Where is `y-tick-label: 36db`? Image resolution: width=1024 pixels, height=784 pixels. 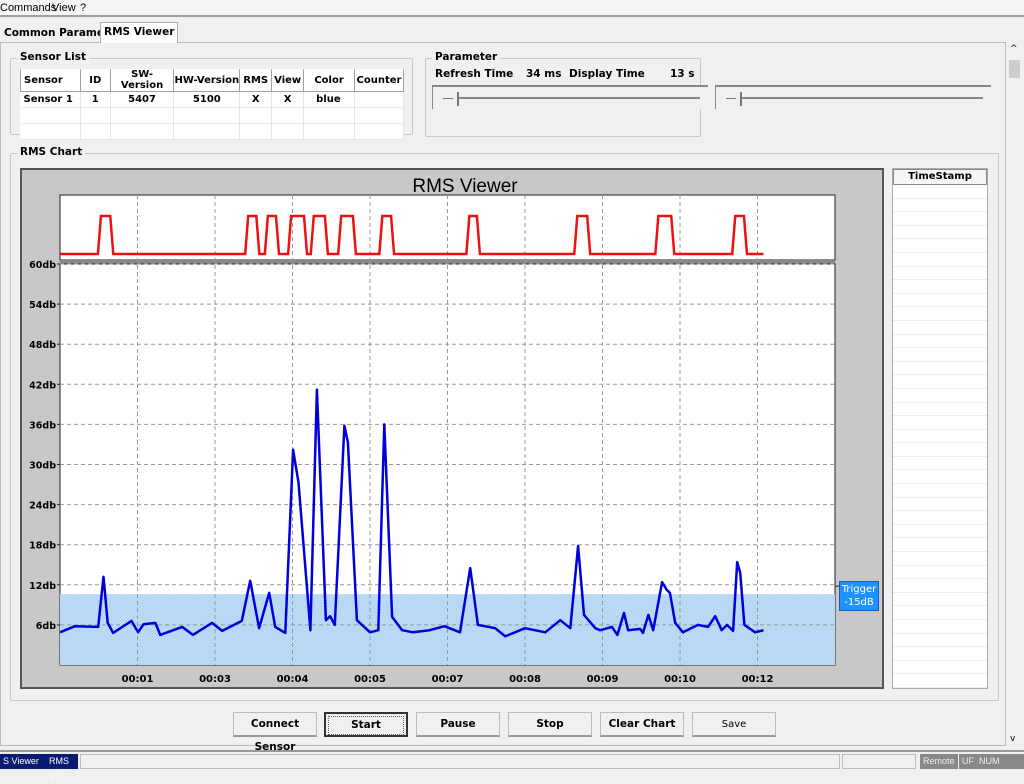
y-tick-label: 36db is located at coordinates (42, 425).